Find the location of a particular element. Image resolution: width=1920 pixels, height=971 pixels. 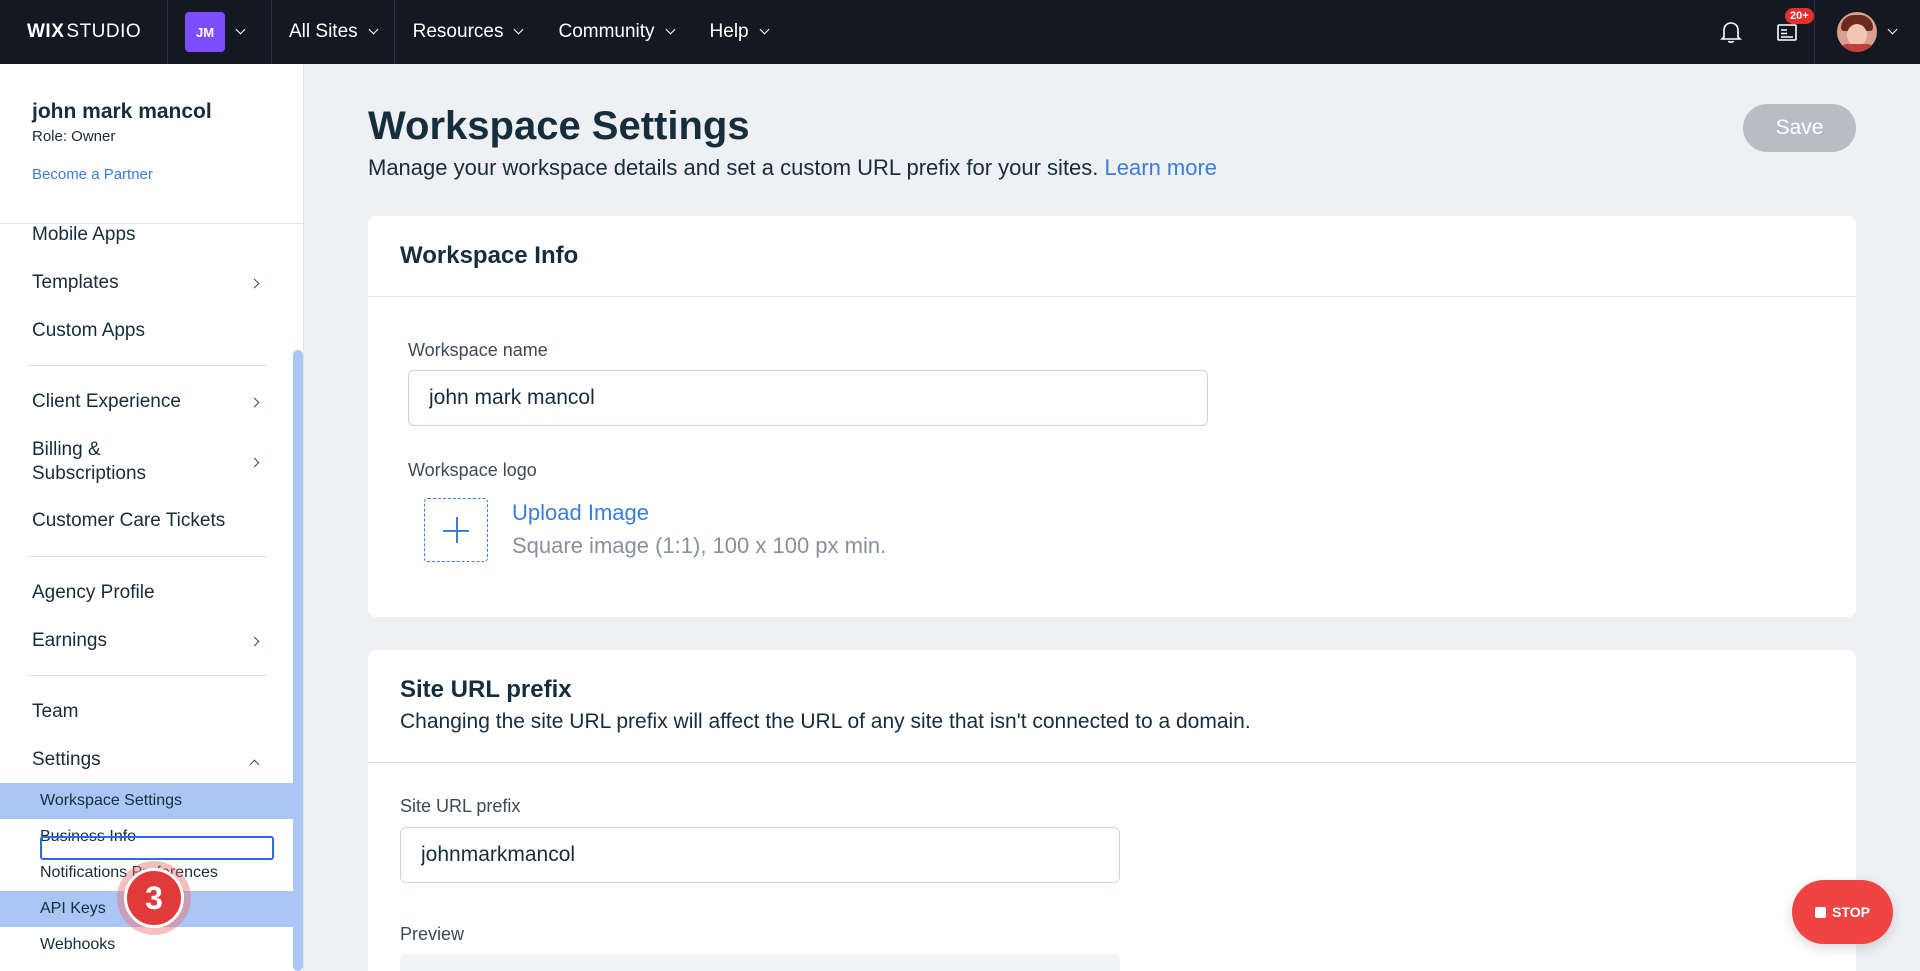

brand-wordmark-bold: WIX is located at coordinates (46, 31).